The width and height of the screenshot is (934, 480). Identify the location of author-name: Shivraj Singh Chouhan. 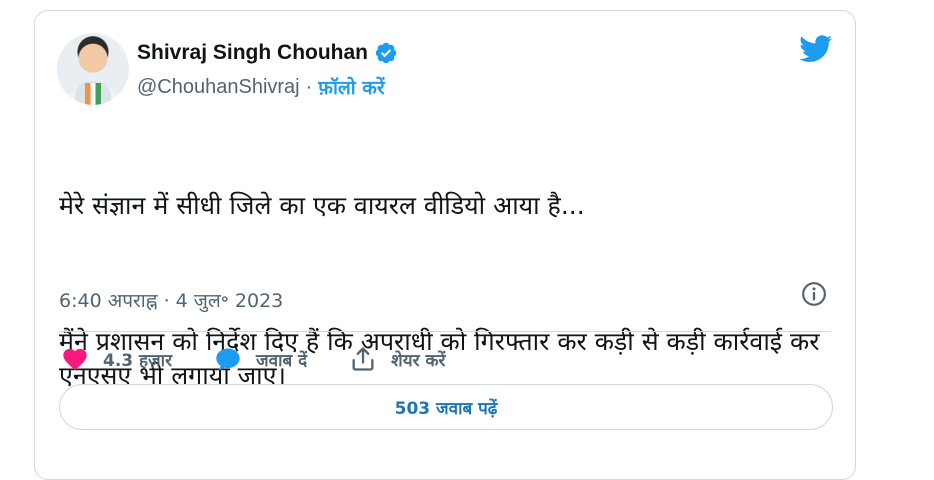
(252, 53).